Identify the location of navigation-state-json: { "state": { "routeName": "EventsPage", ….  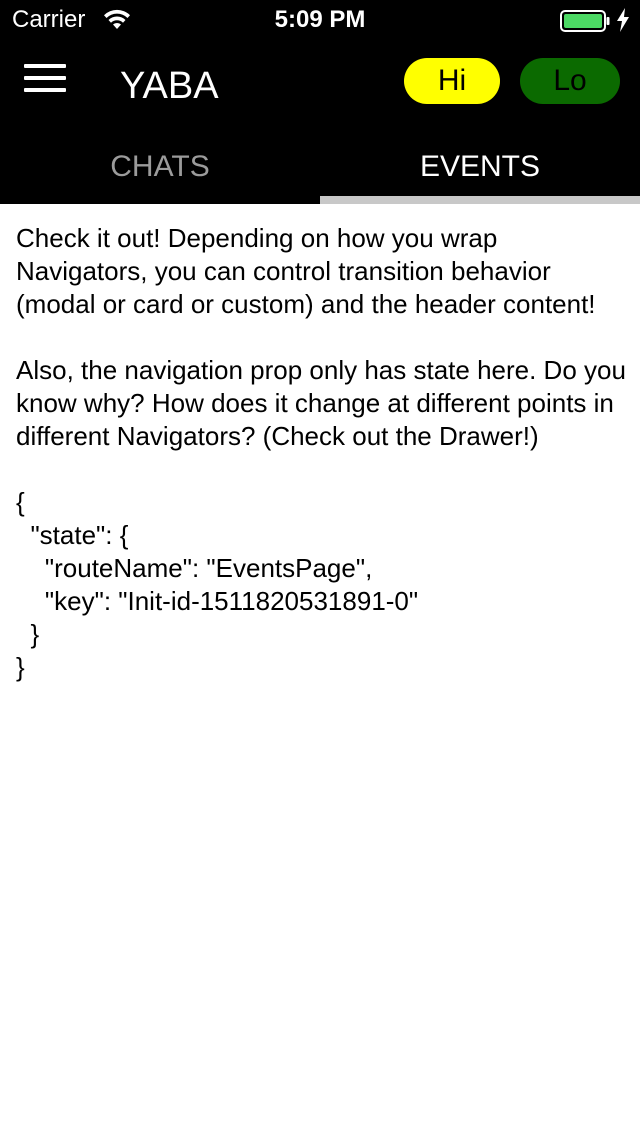
(217, 584).